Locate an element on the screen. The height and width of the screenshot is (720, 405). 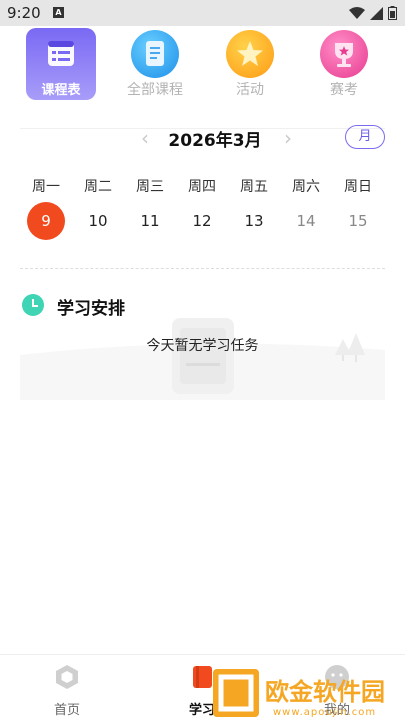
notification-icon: A is located at coordinates (58, 12).